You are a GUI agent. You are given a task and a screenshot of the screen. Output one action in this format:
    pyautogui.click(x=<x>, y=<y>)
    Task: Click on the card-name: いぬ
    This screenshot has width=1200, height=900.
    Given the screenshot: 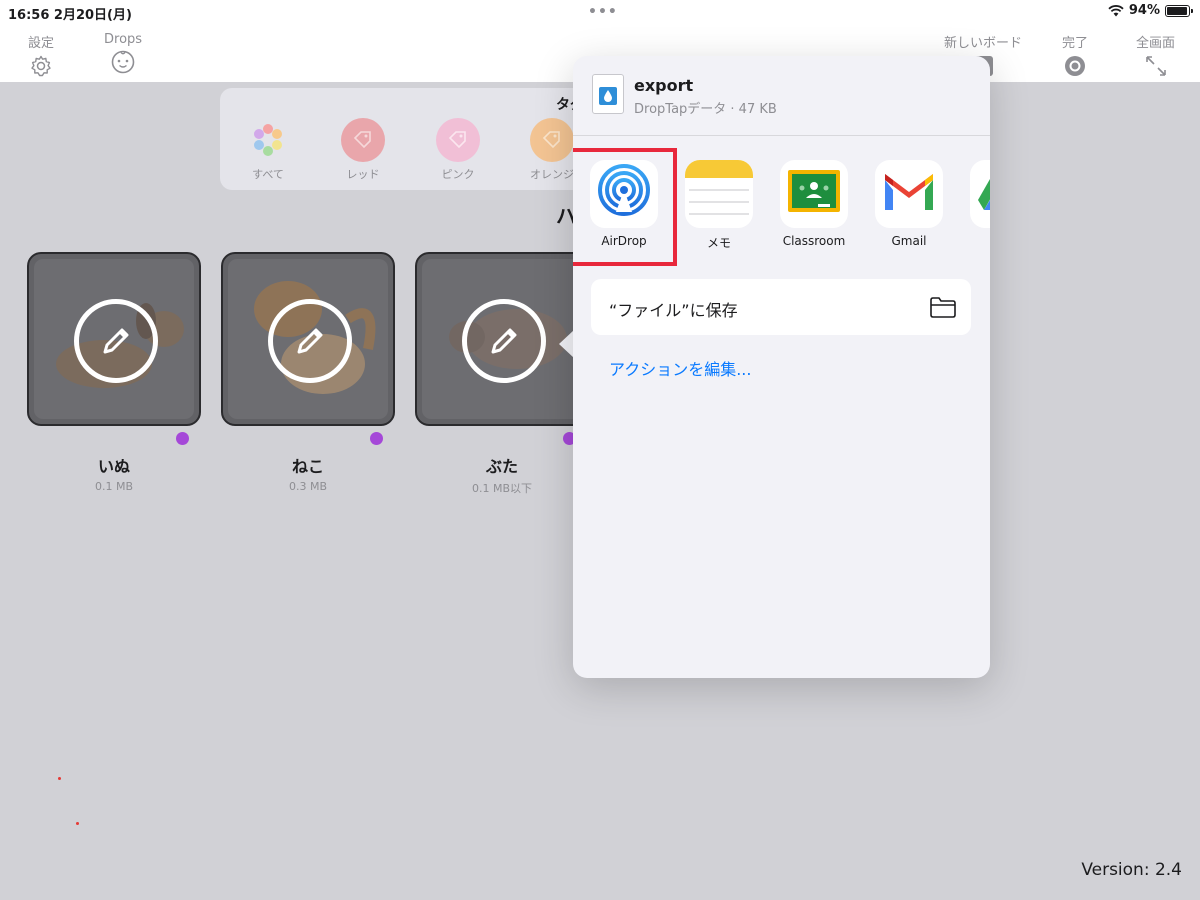 What is the action you would take?
    pyautogui.click(x=113, y=466)
    